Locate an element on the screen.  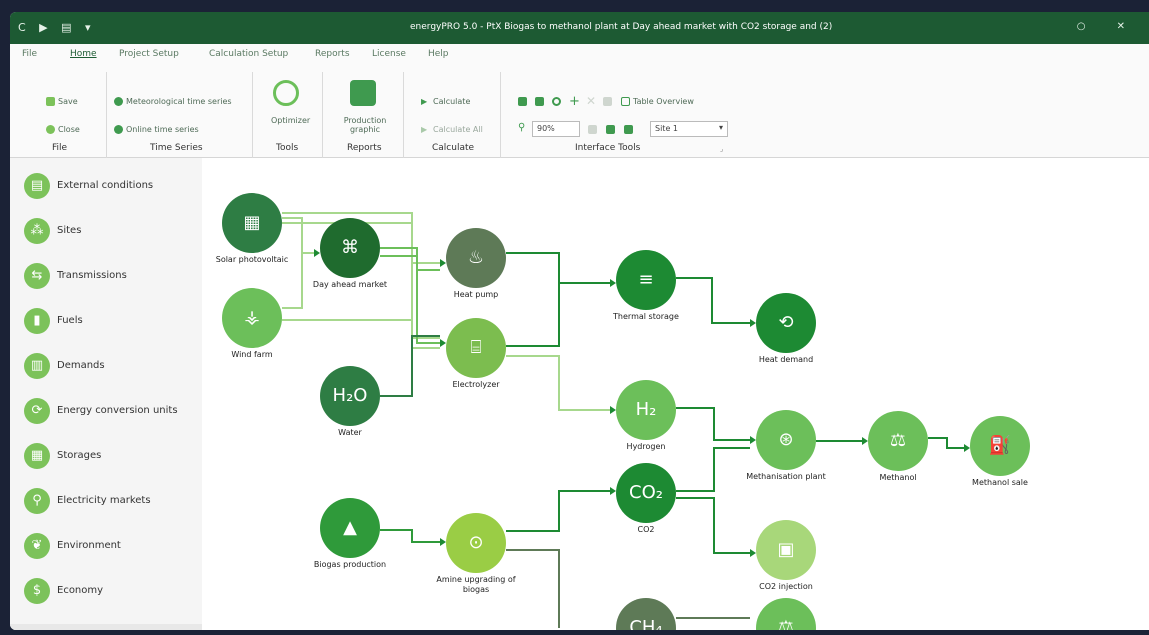
edge-co2-methanation is located at coordinates (713, 469).